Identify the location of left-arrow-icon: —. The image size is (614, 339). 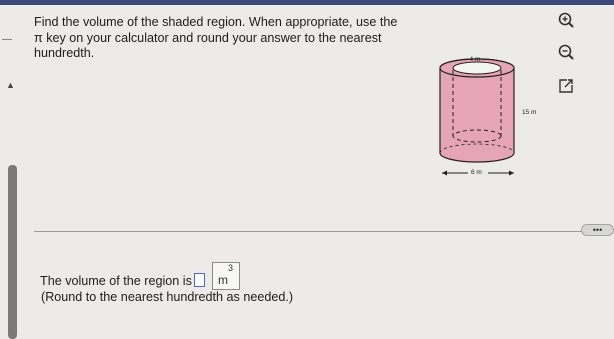
(7, 39).